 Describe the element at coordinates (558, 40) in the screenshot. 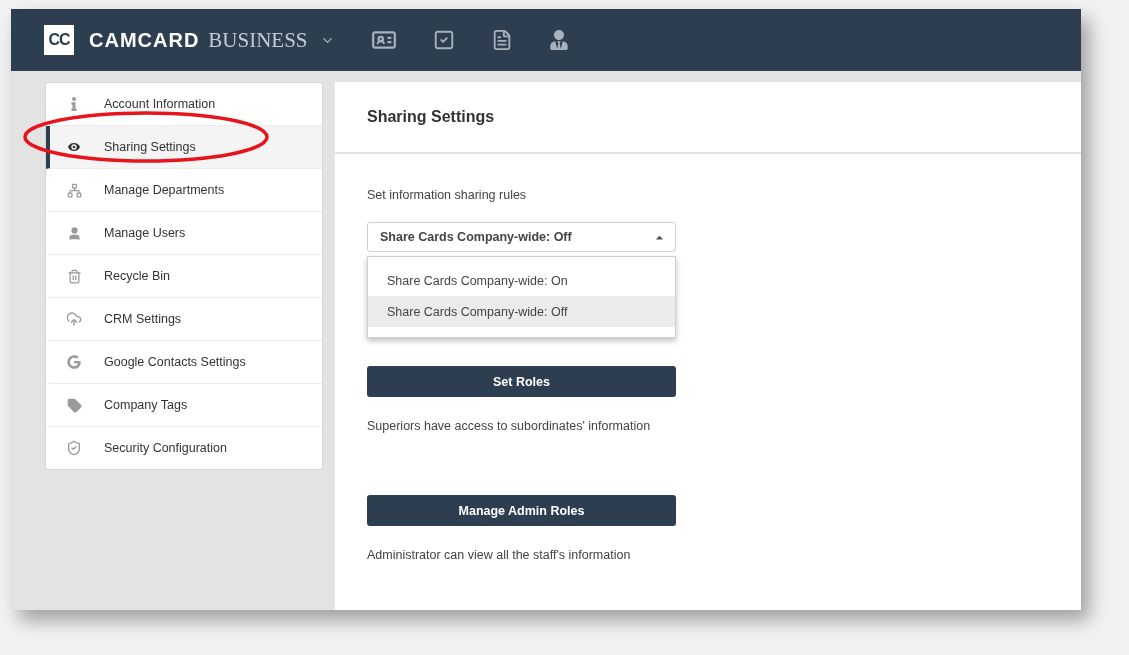

I see `user-tie-icon` at that location.